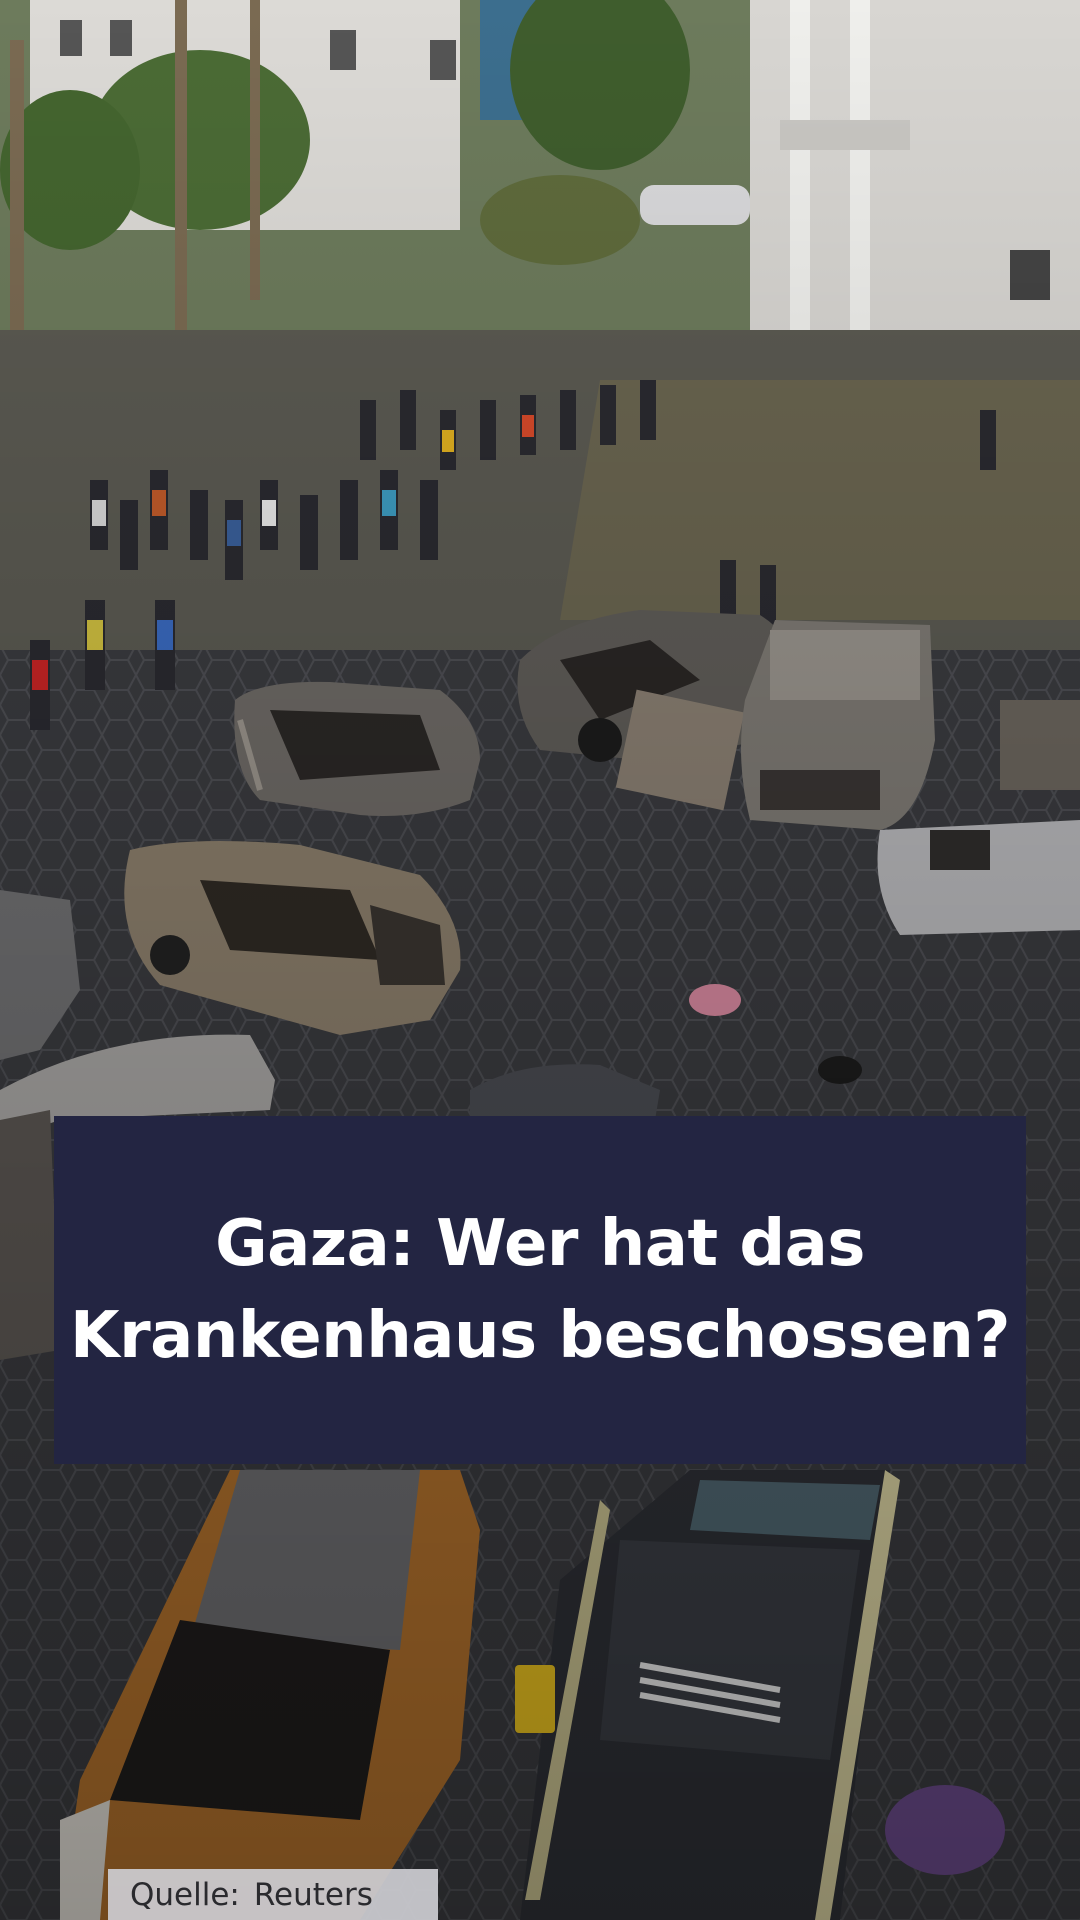  I want to click on source-name: Reuters, so click(313, 1894).